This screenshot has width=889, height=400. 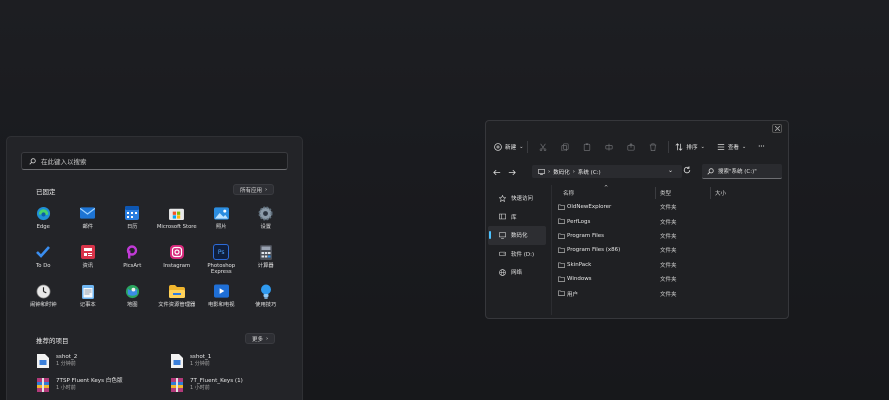 What do you see at coordinates (132, 227) in the screenshot?
I see `app-label: 日历` at bounding box center [132, 227].